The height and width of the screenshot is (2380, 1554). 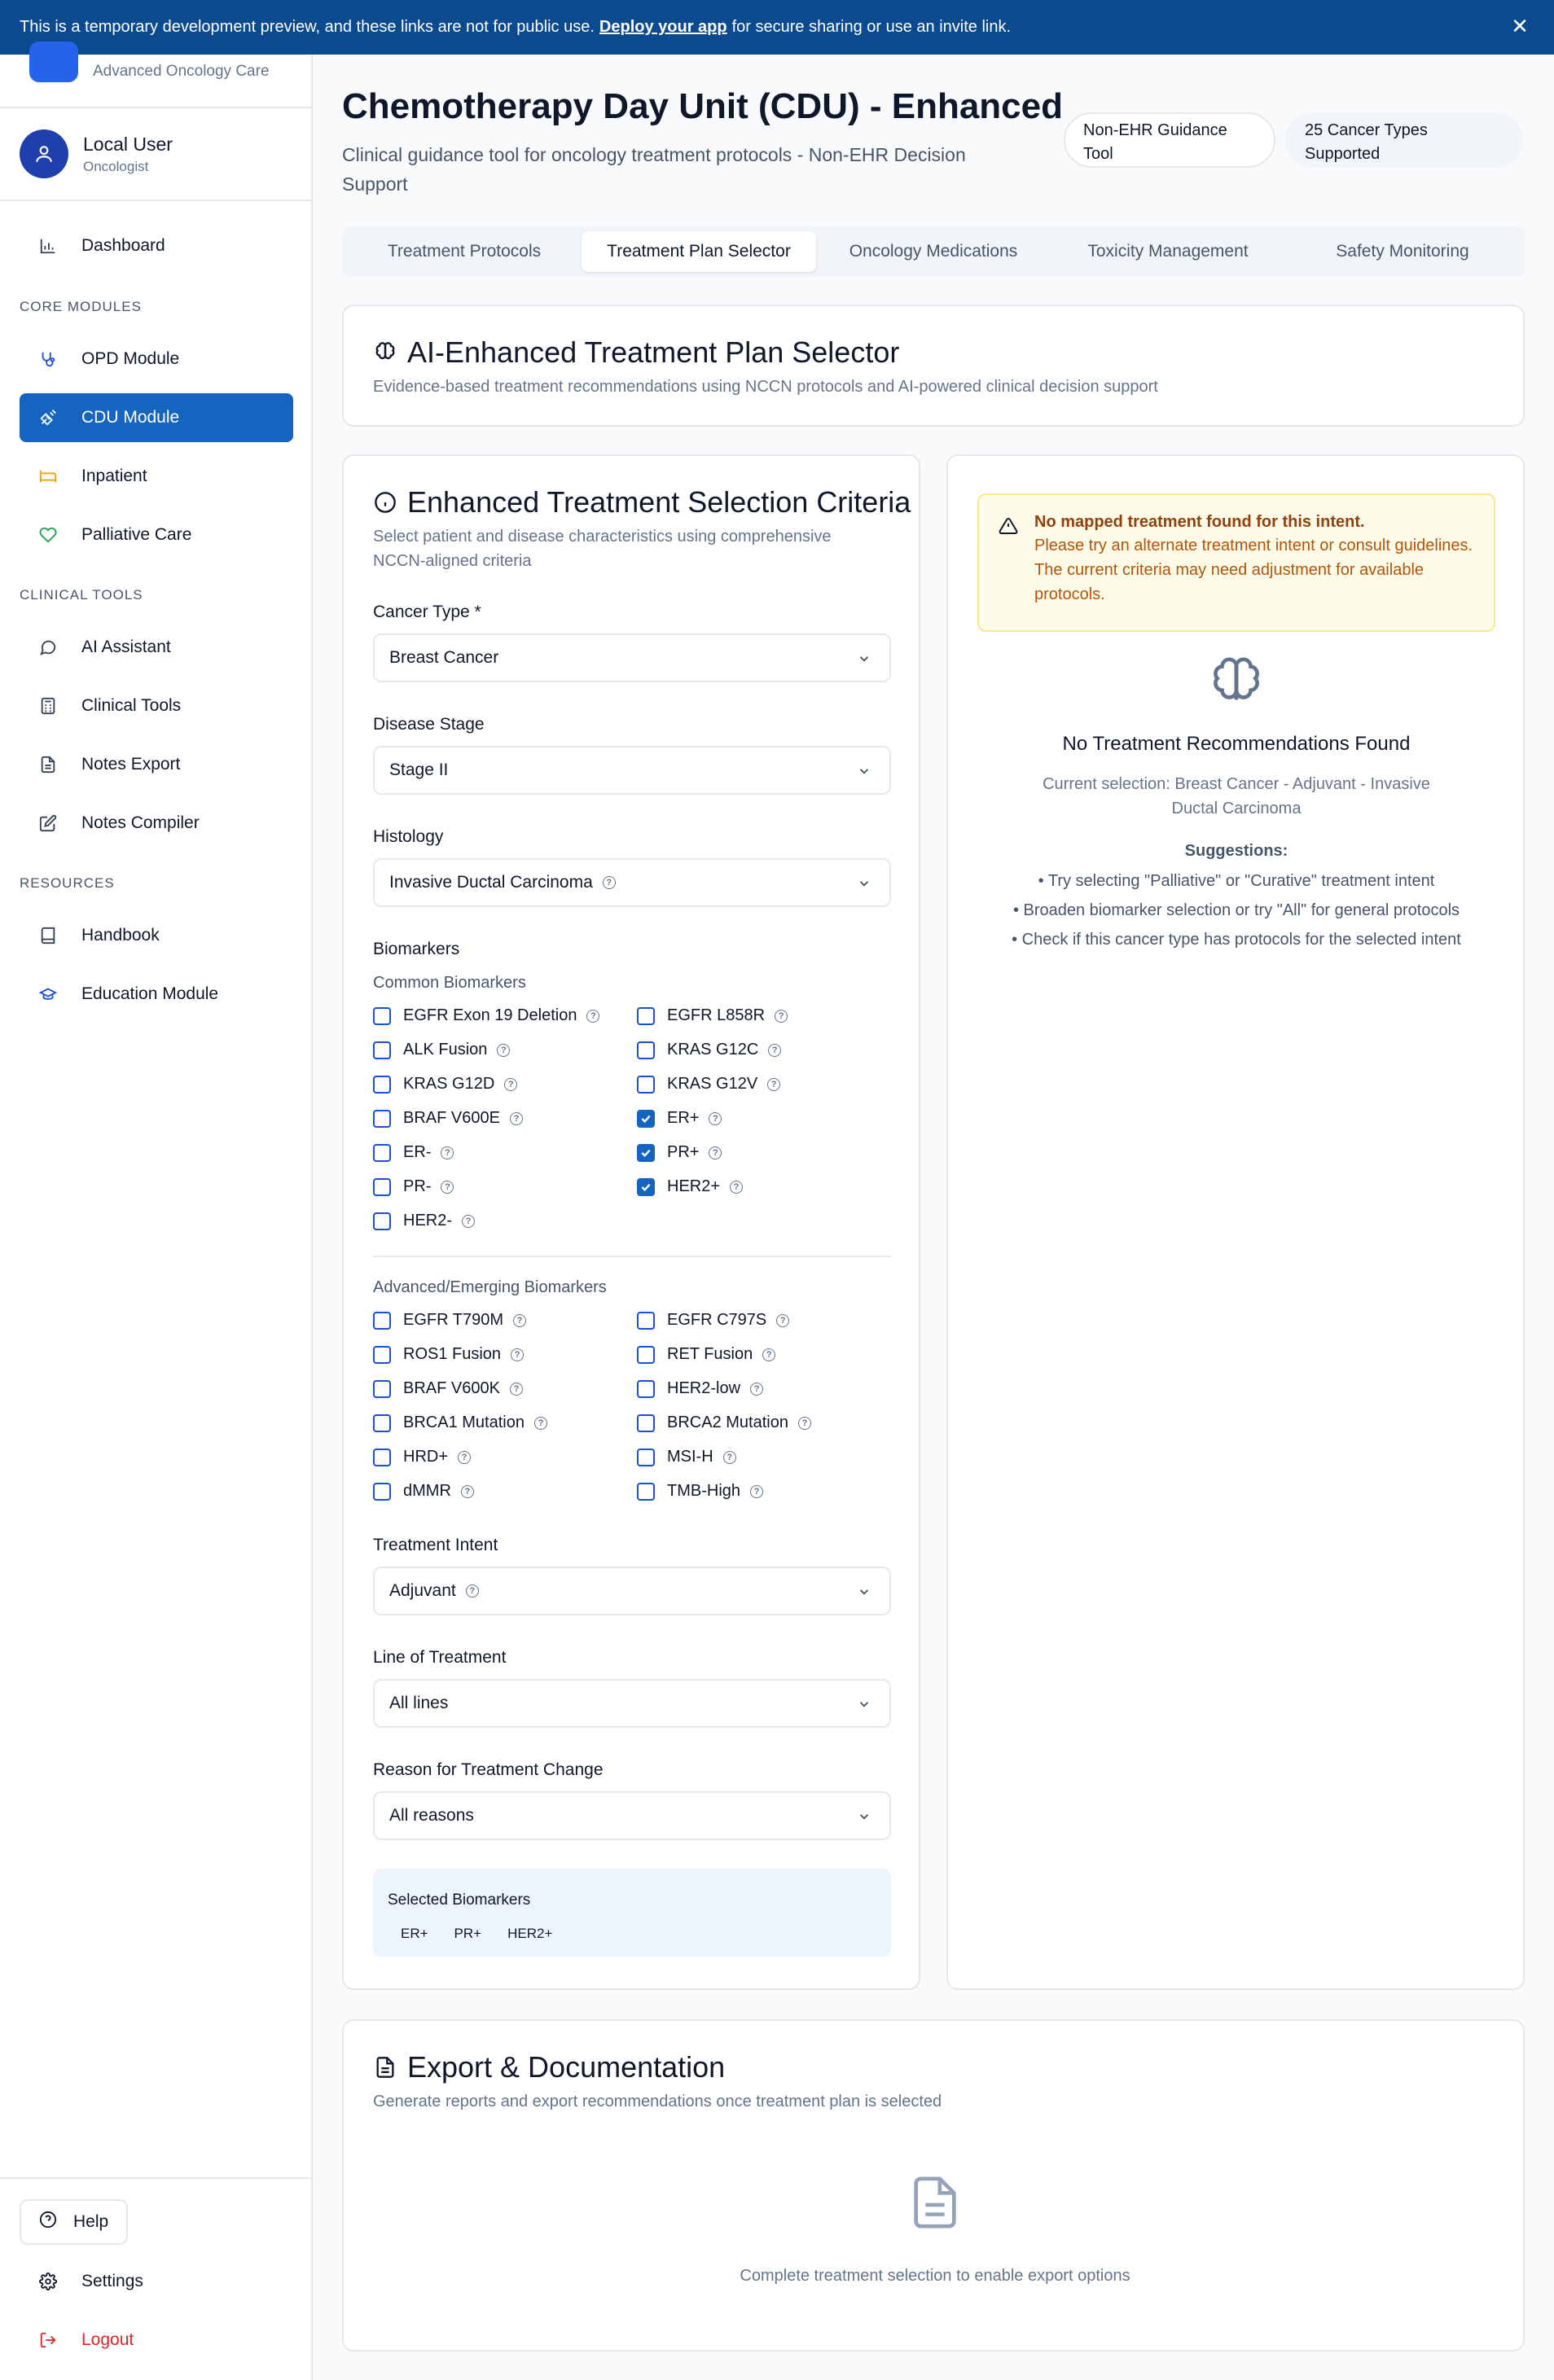 What do you see at coordinates (632, 1704) in the screenshot?
I see `line-of-treatment-select: All lines` at bounding box center [632, 1704].